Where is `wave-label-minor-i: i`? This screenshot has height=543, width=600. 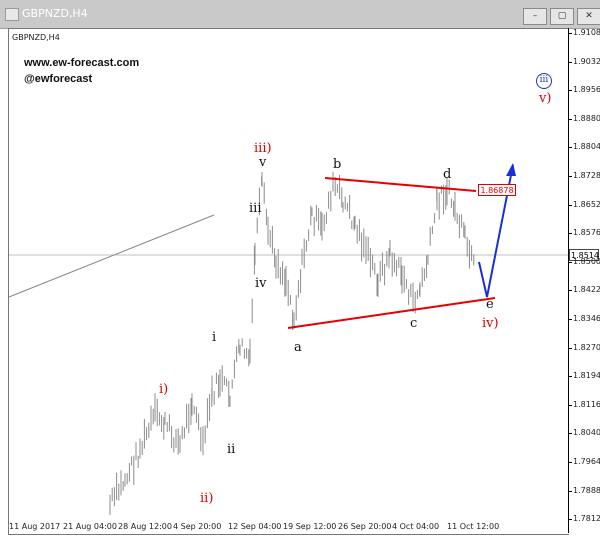
wave-label-minor-i: i is located at coordinates (214, 337).